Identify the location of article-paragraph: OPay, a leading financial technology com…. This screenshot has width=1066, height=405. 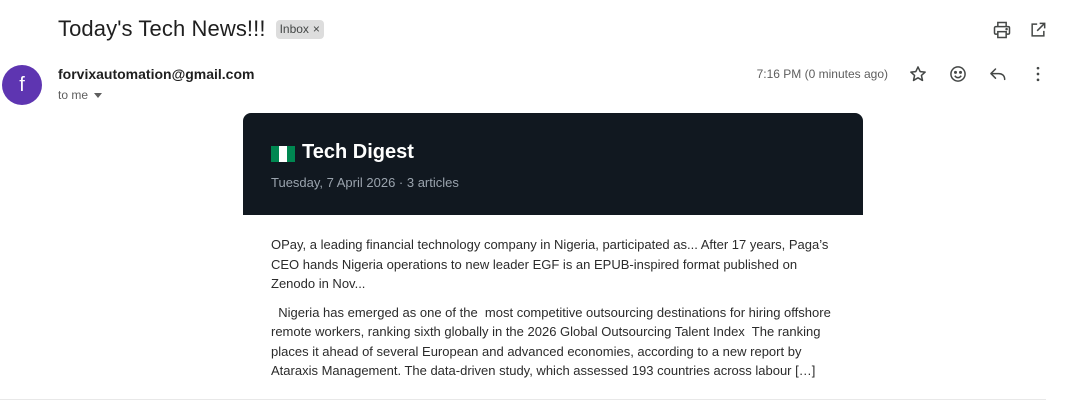
(550, 264).